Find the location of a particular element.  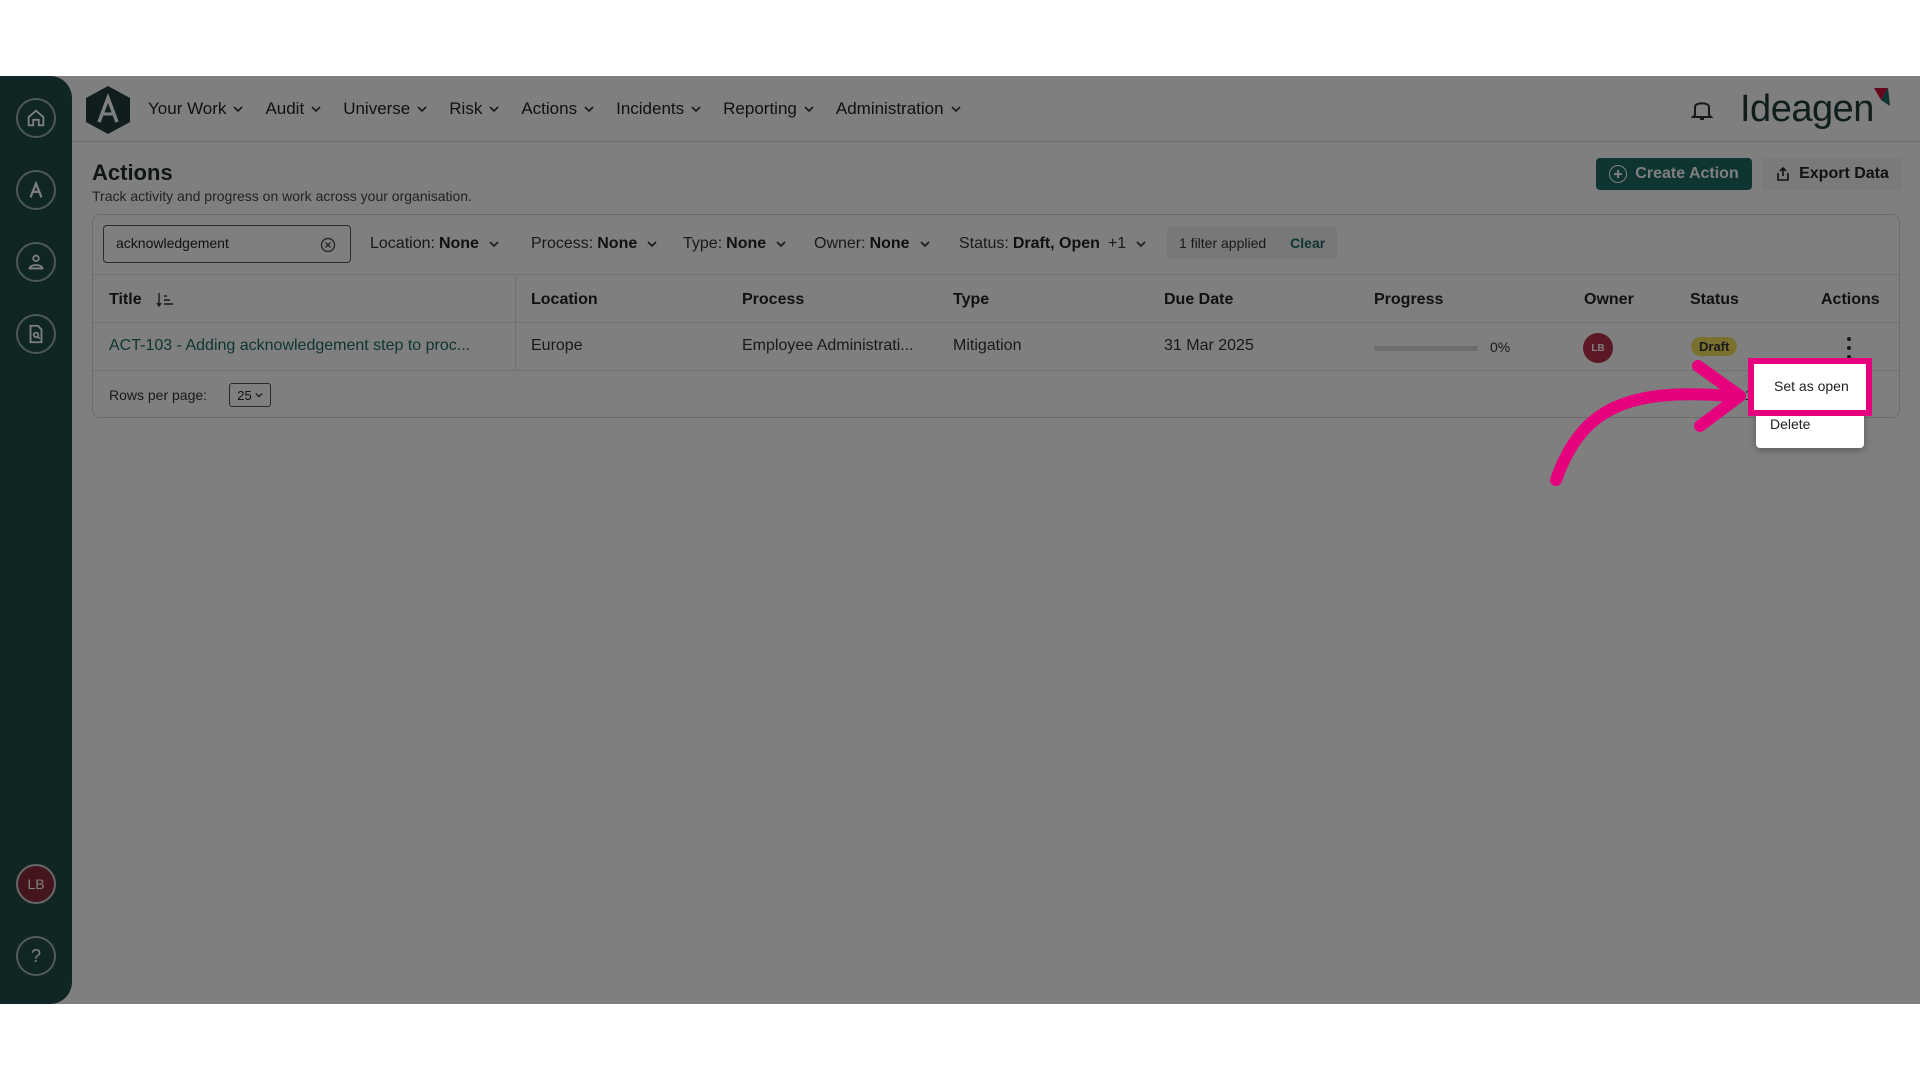

menu-item-set-as-open: Set as open is located at coordinates (1811, 386).